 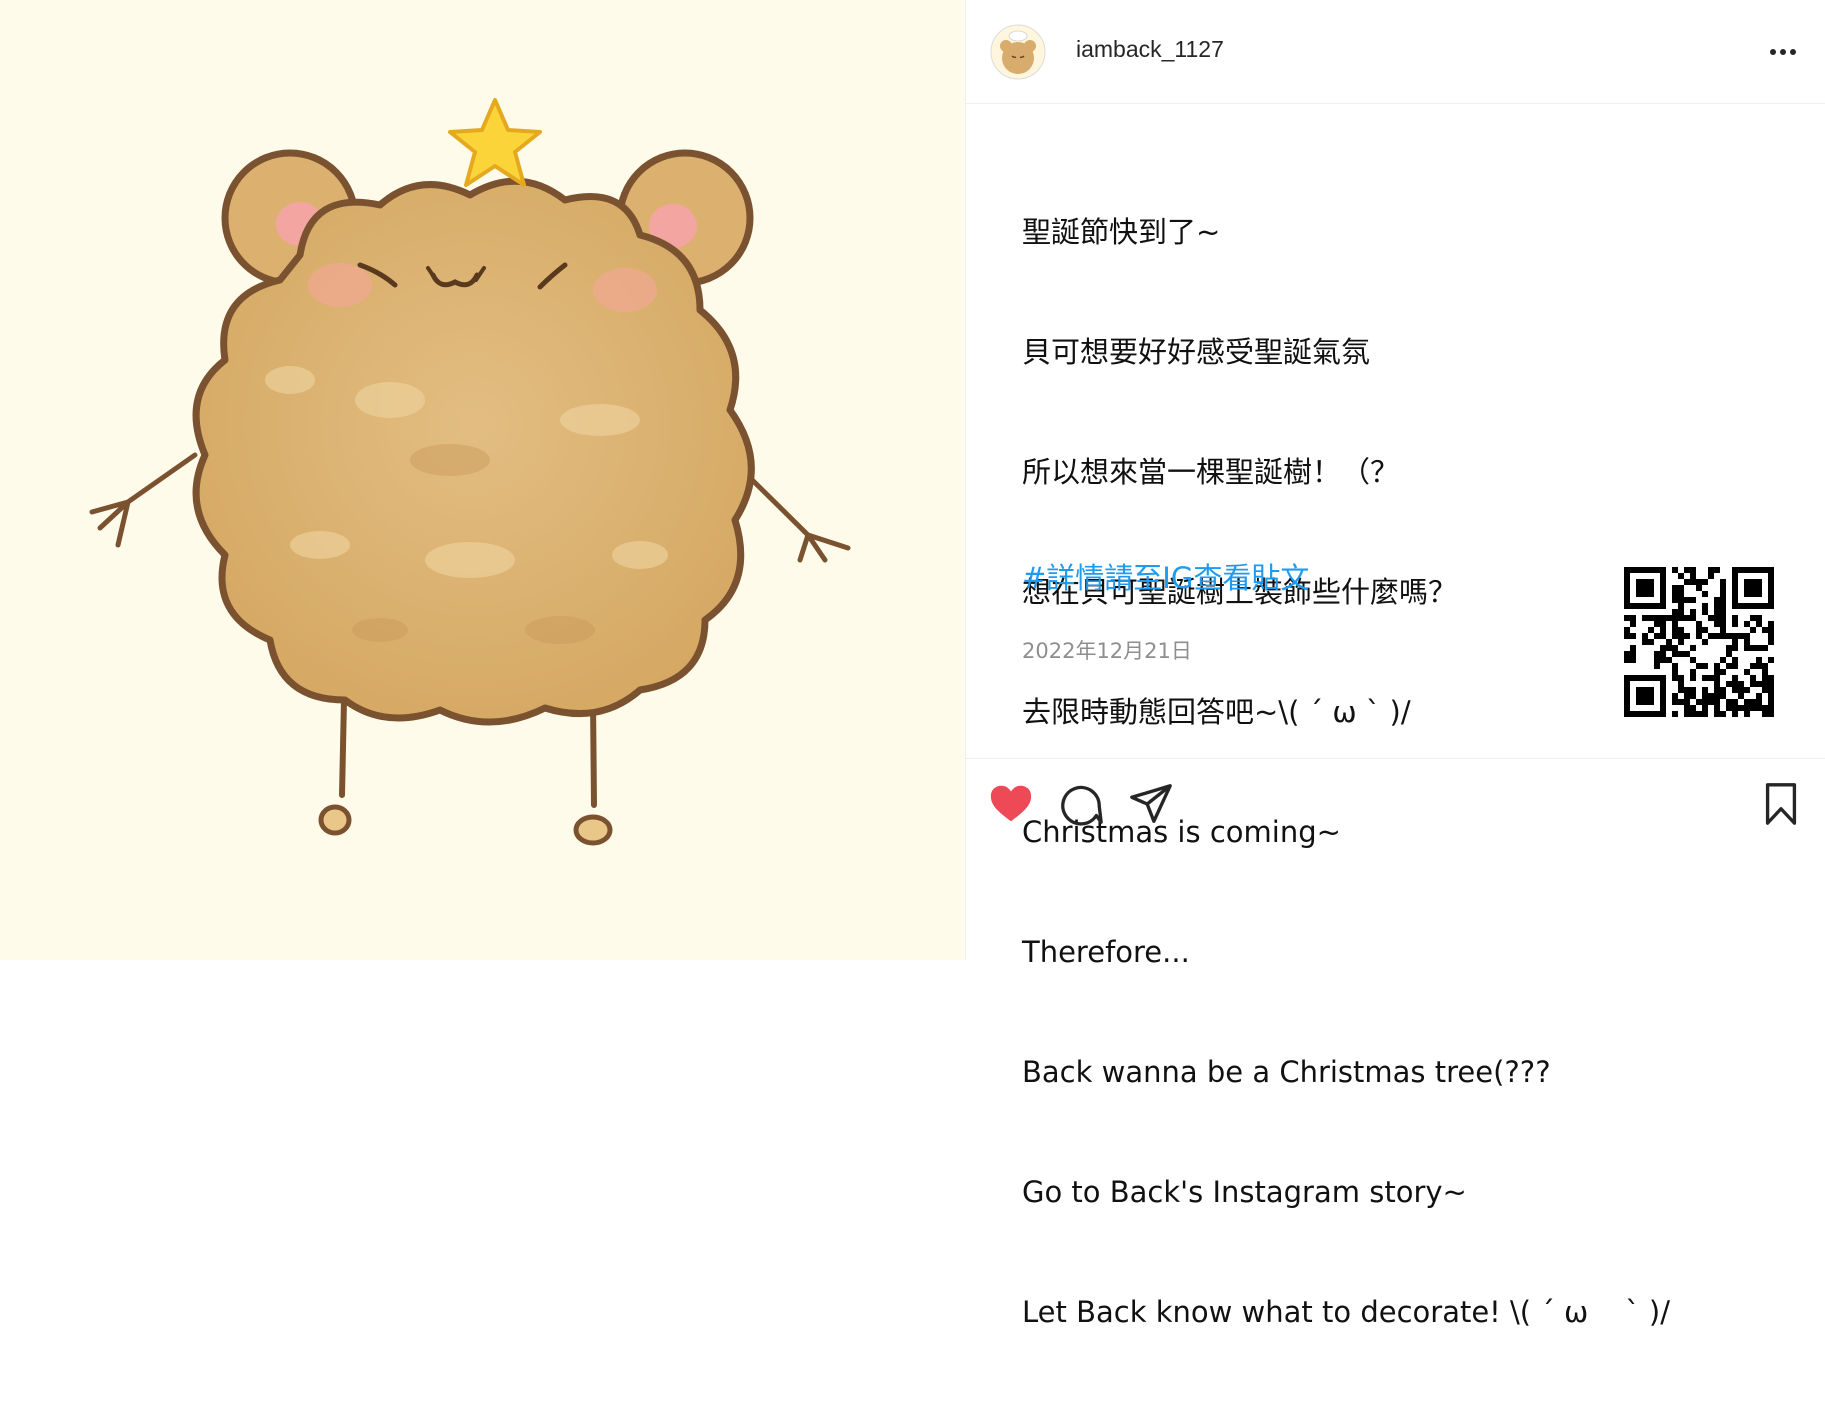 I want to click on heart-icon, so click(x=1011, y=804).